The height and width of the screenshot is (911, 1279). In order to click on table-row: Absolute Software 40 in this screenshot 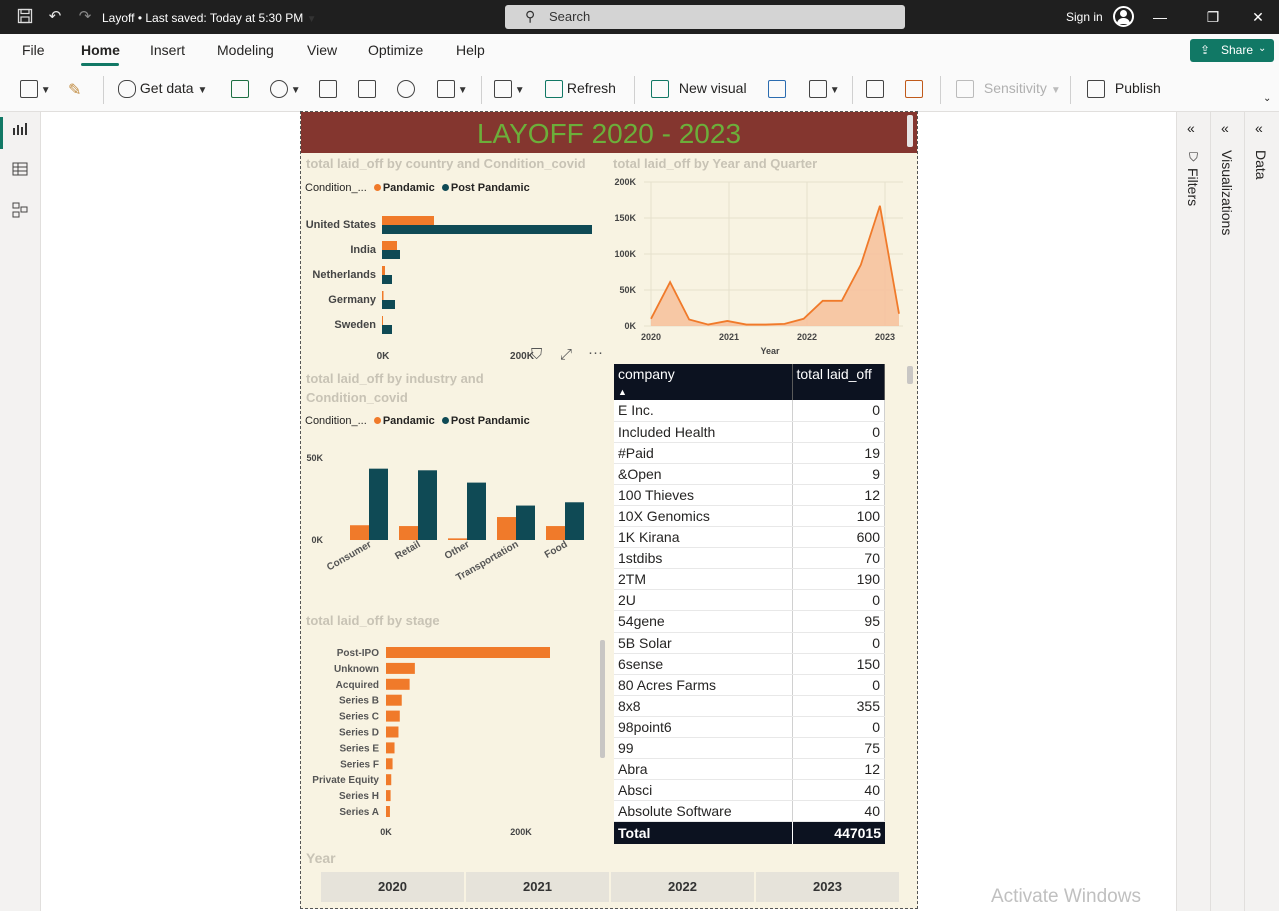, I will do `click(749, 811)`.